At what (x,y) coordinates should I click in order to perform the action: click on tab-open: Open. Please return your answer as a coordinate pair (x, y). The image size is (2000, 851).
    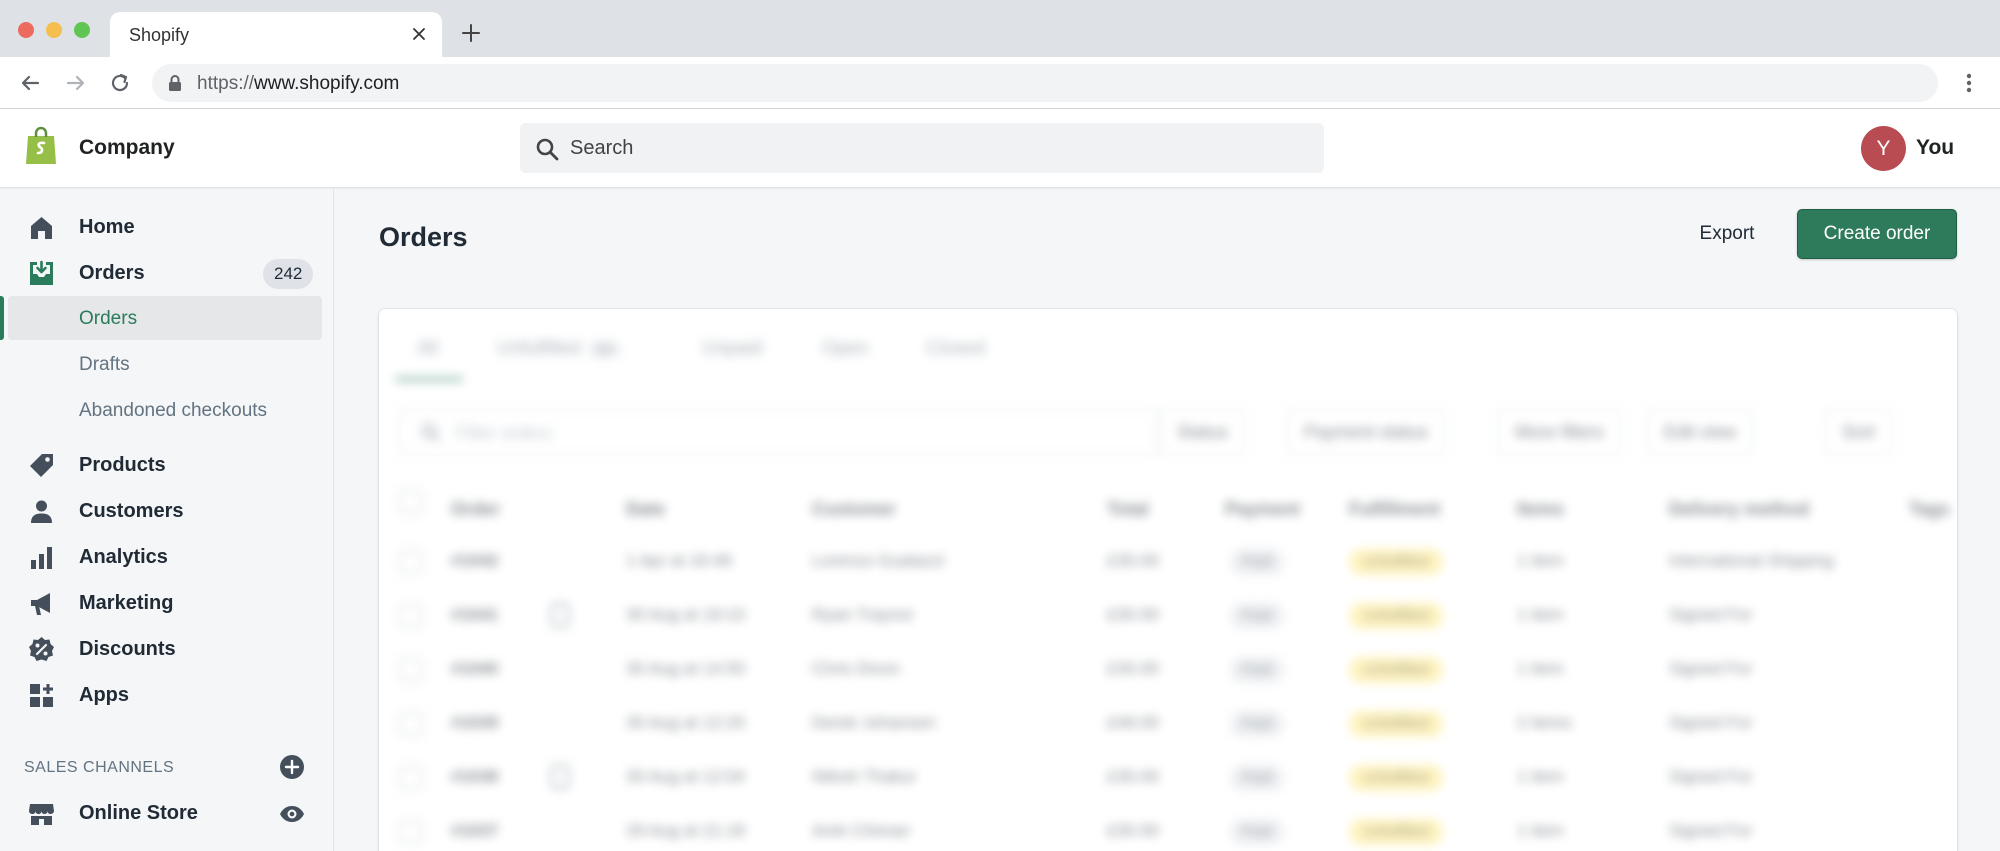
    Looking at the image, I should click on (845, 349).